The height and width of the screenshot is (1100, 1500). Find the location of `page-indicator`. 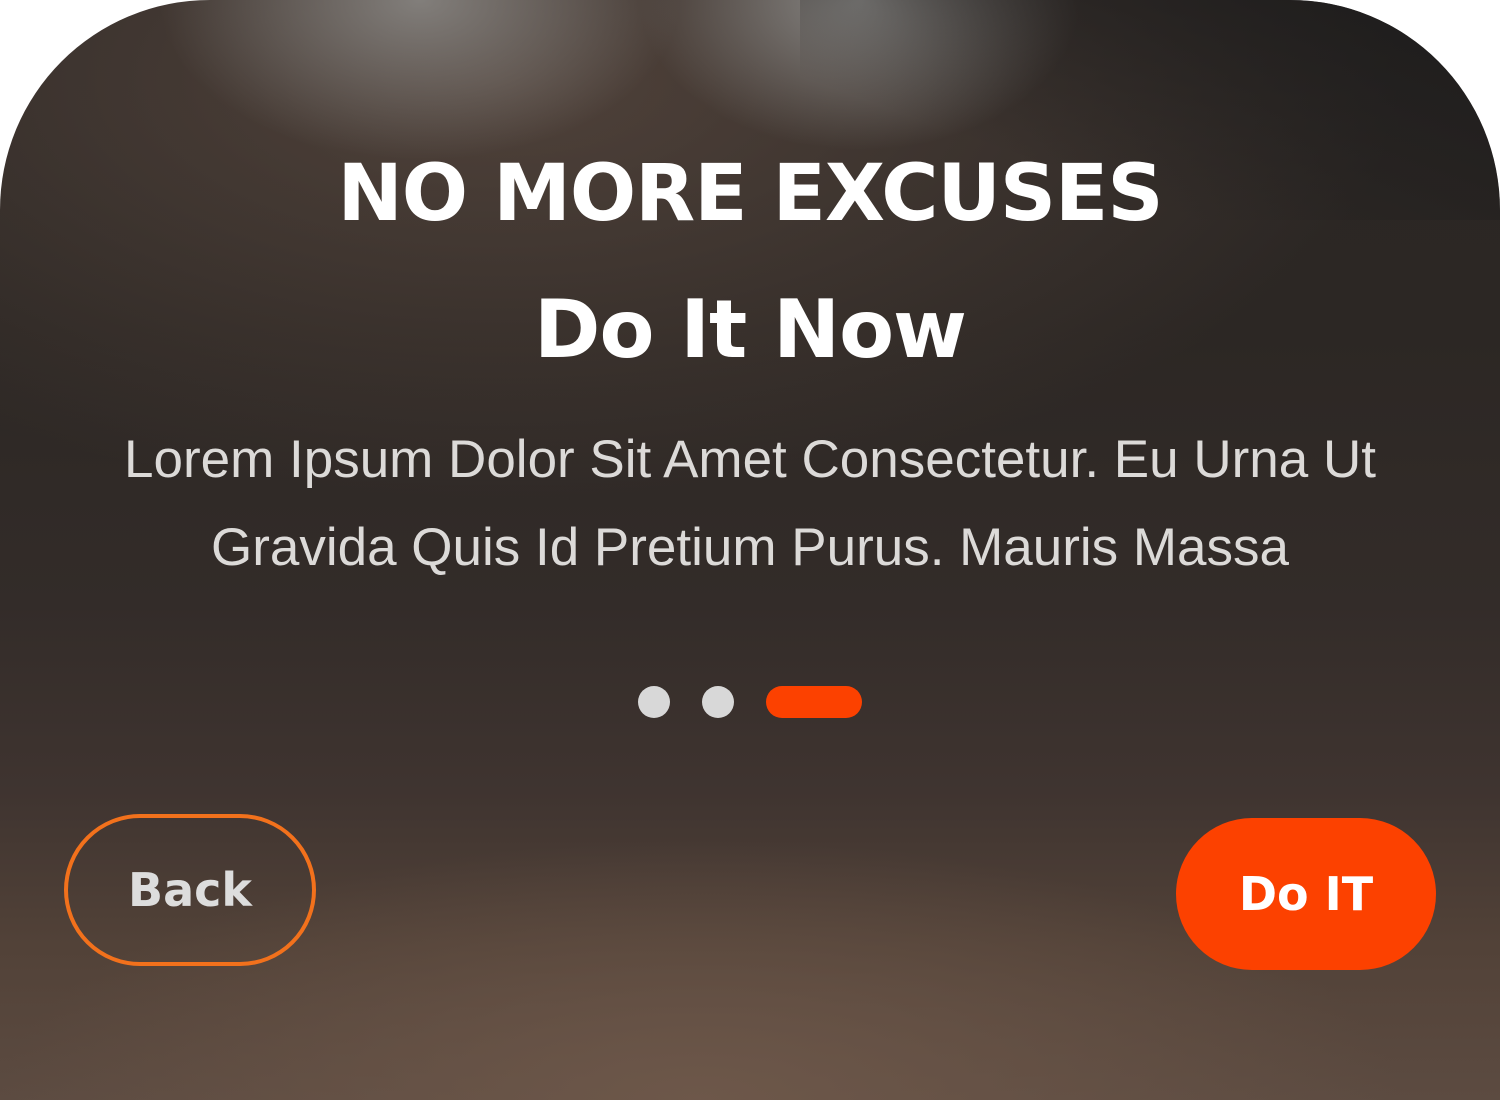

page-indicator is located at coordinates (750, 702).